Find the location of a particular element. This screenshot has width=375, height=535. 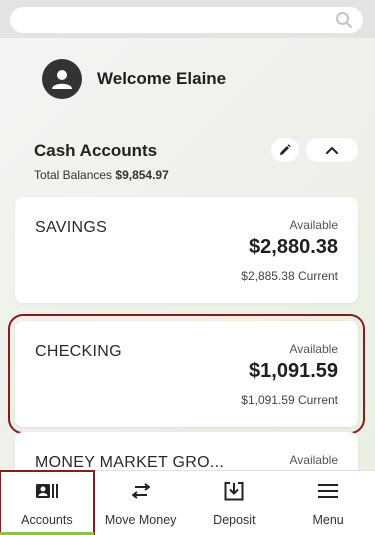

transfer-icon is located at coordinates (140, 491).